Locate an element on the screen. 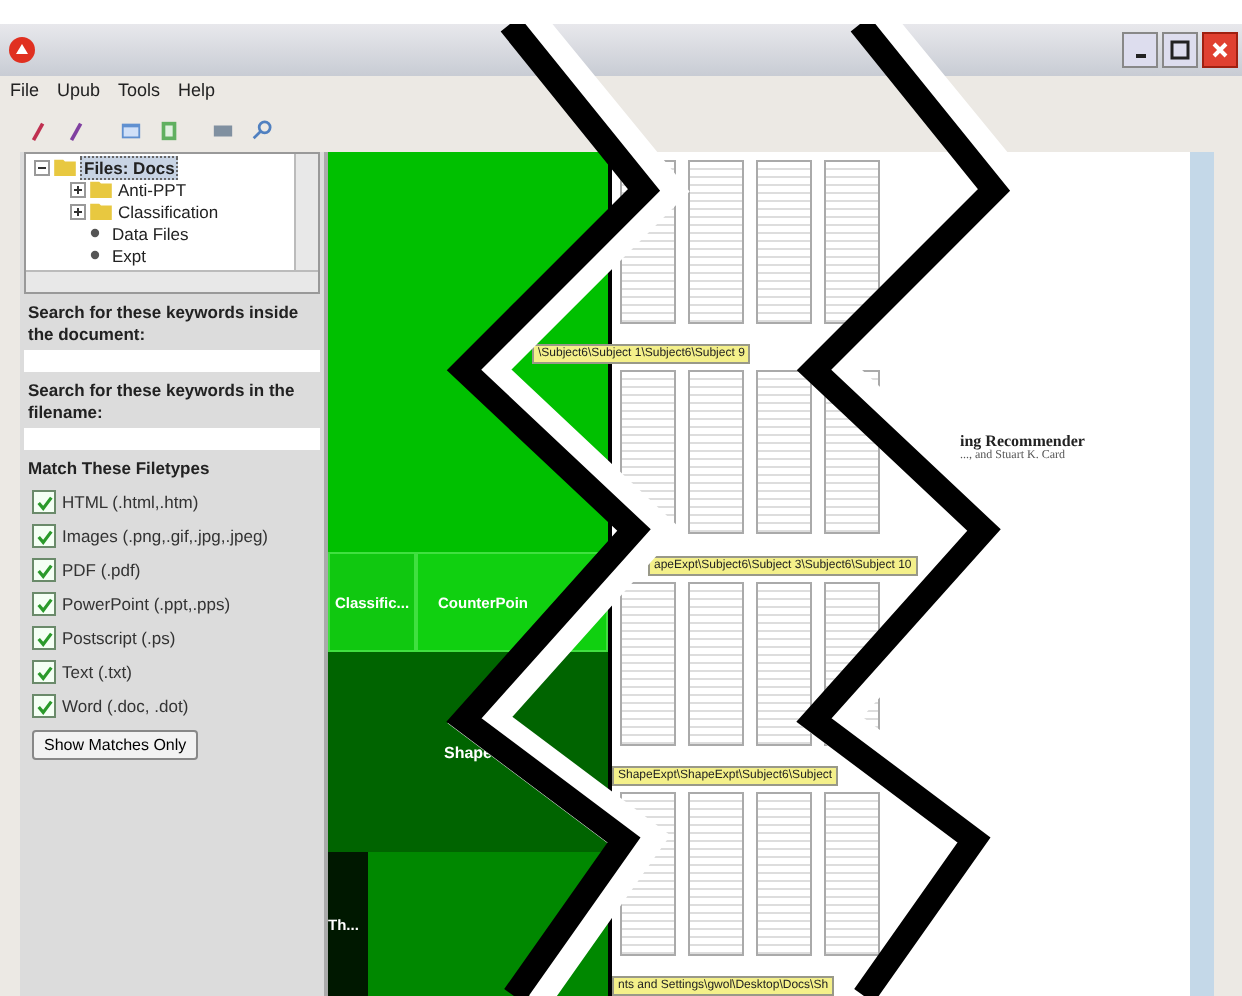 The image size is (1242, 996). show-matches-button: Show Matches Only is located at coordinates (115, 745).